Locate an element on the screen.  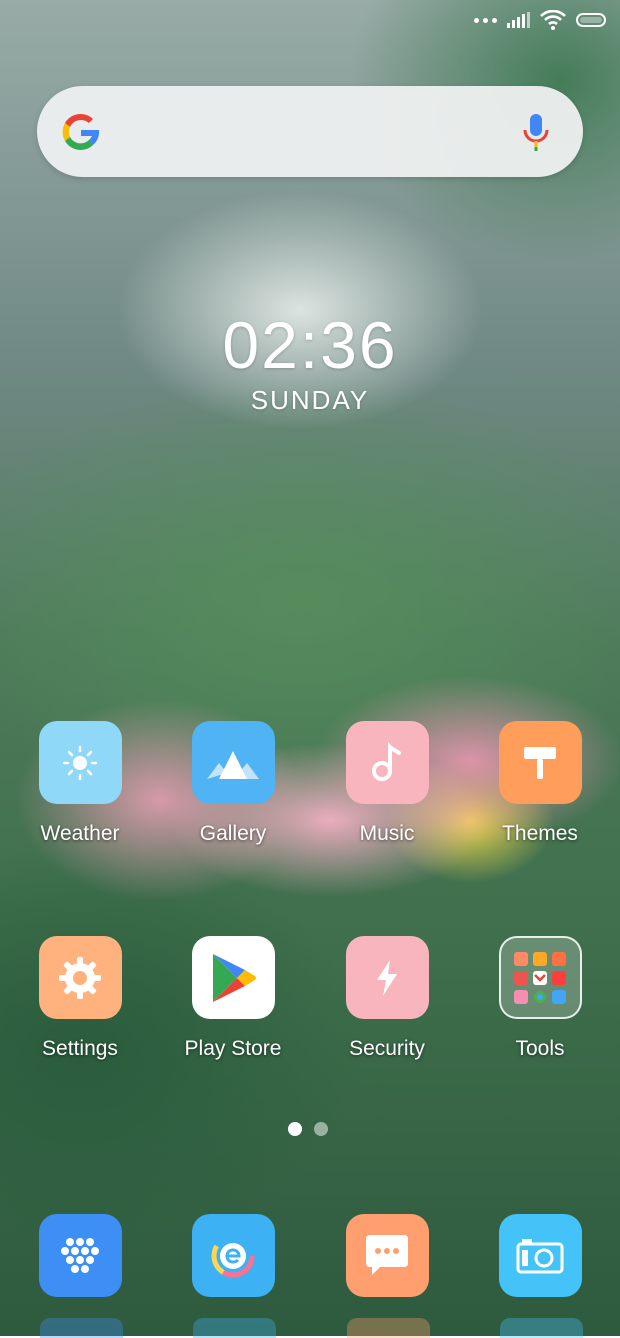
app-label: Themes is located at coordinates (540, 833).